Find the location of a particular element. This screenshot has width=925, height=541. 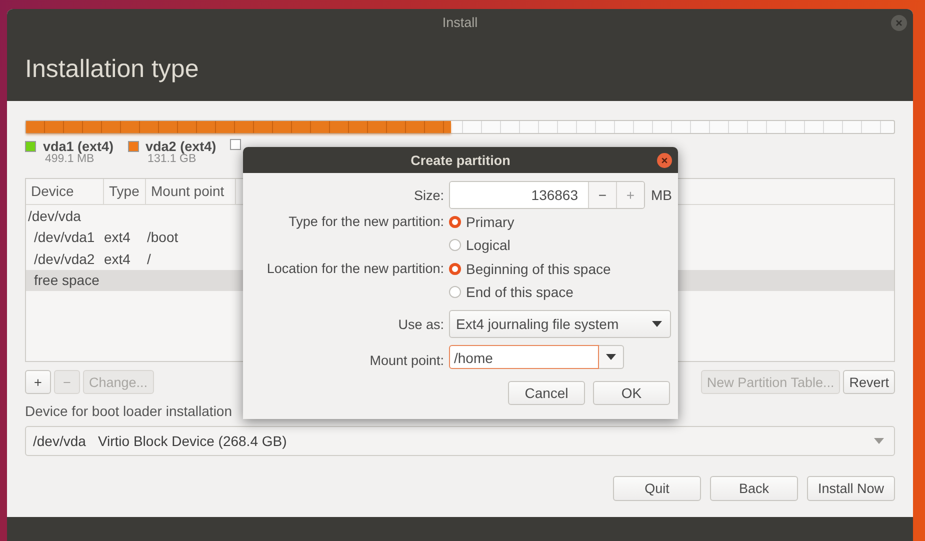

dropdown-value: Ext4 journaling file system is located at coordinates (537, 324).